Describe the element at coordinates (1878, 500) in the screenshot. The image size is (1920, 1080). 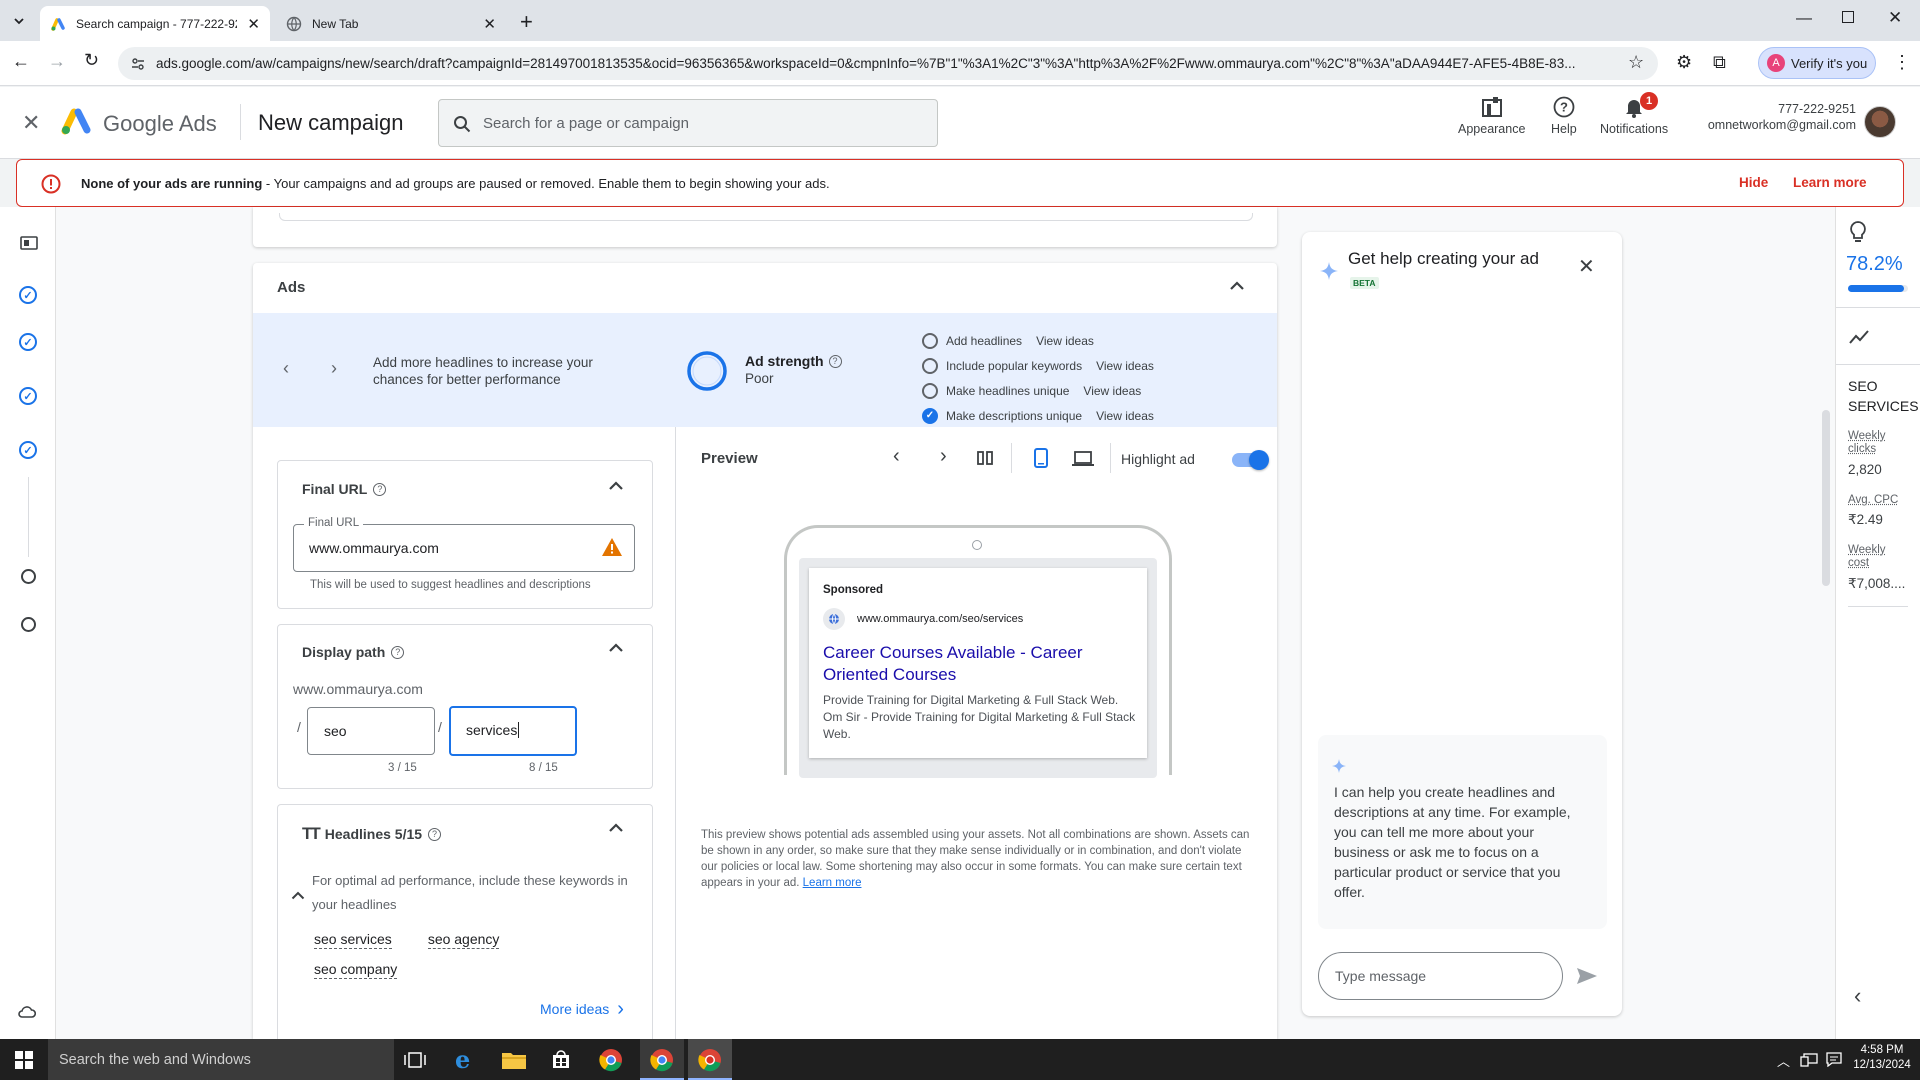
I see `metric-label: Avg. CPC` at that location.